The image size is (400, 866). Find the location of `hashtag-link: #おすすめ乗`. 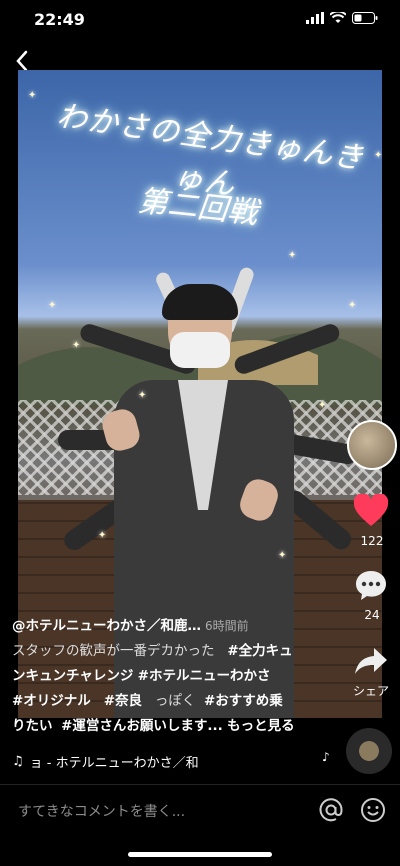

hashtag-link: #おすすめ乗 is located at coordinates (243, 701).